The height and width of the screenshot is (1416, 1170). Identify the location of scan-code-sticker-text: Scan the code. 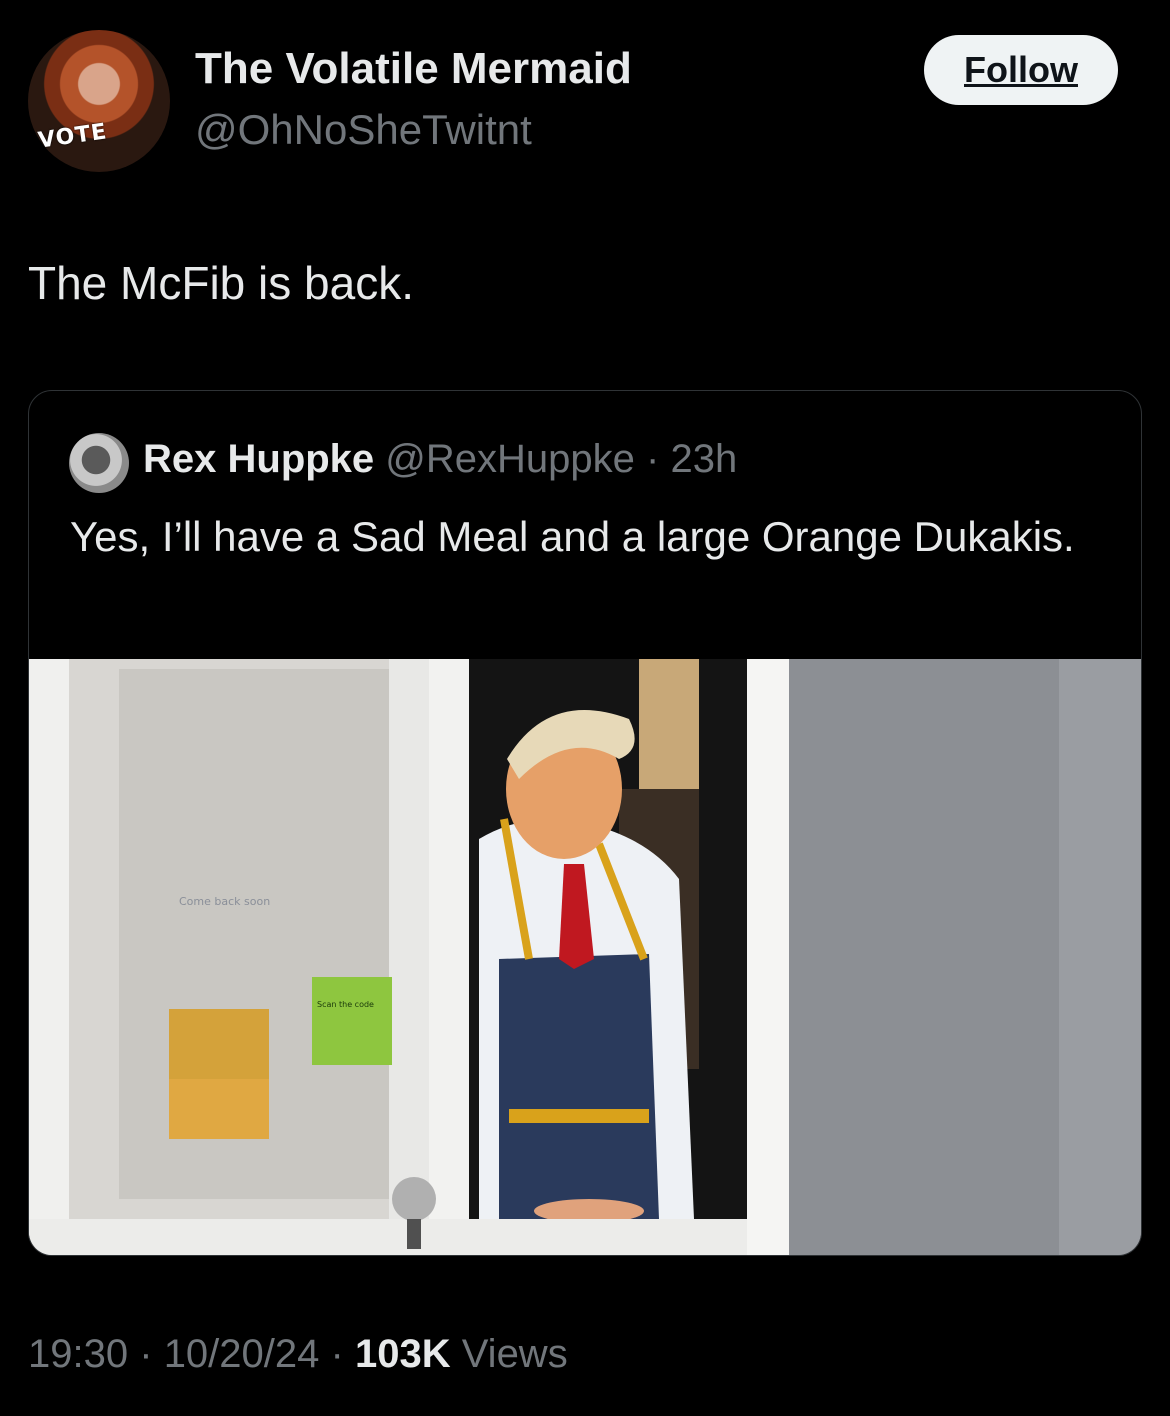
(345, 1004).